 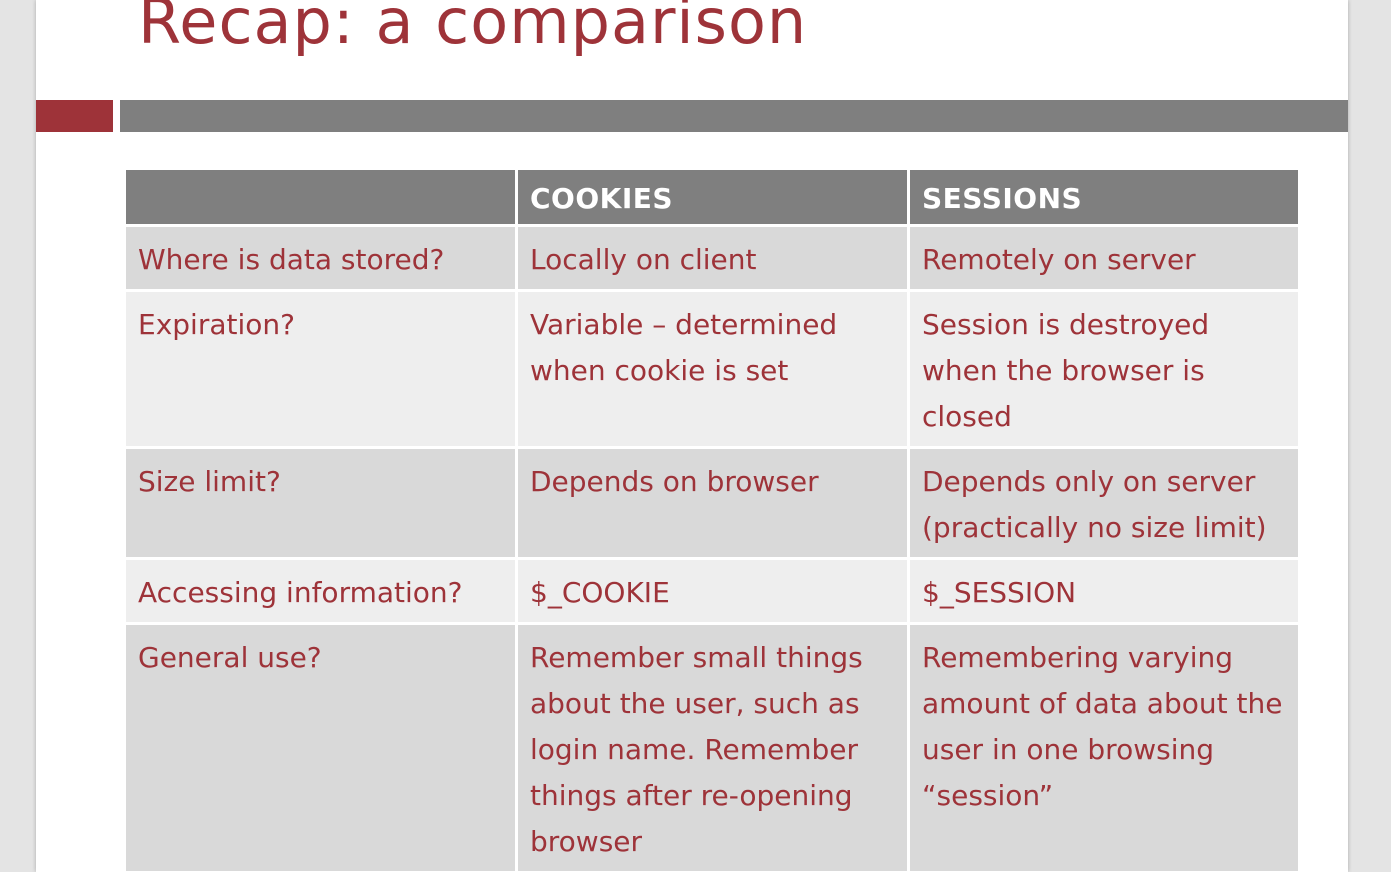 What do you see at coordinates (1104, 258) in the screenshot?
I see `sessions-cell: Remotely on server` at bounding box center [1104, 258].